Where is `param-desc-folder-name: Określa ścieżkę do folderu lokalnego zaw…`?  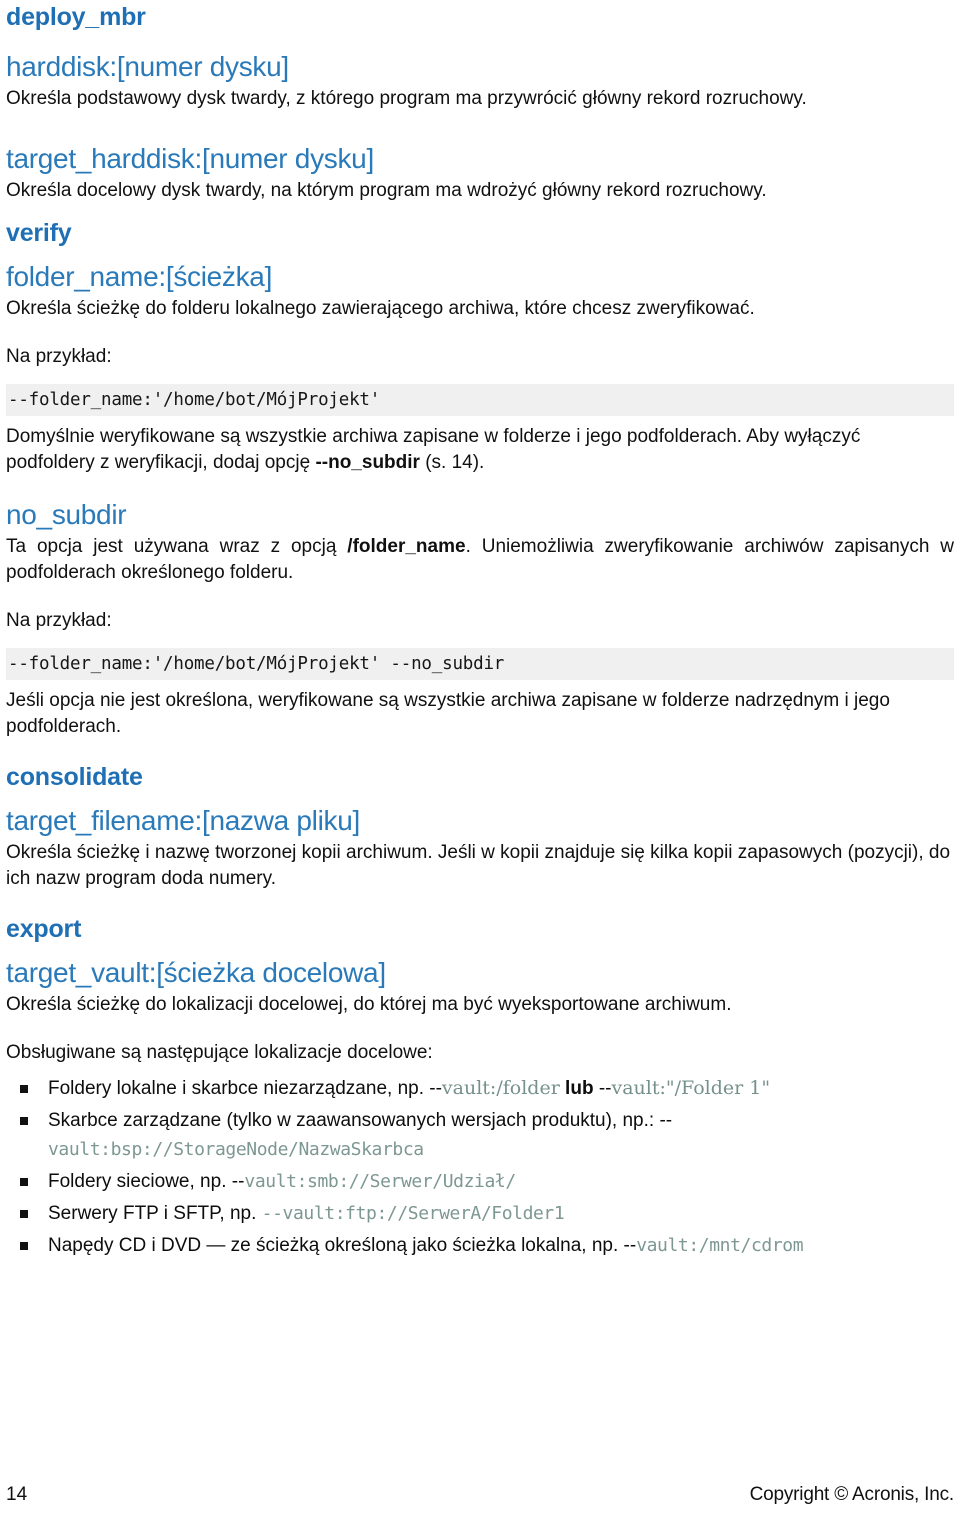 param-desc-folder-name: Określa ścieżkę do folderu lokalnego zaw… is located at coordinates (380, 308).